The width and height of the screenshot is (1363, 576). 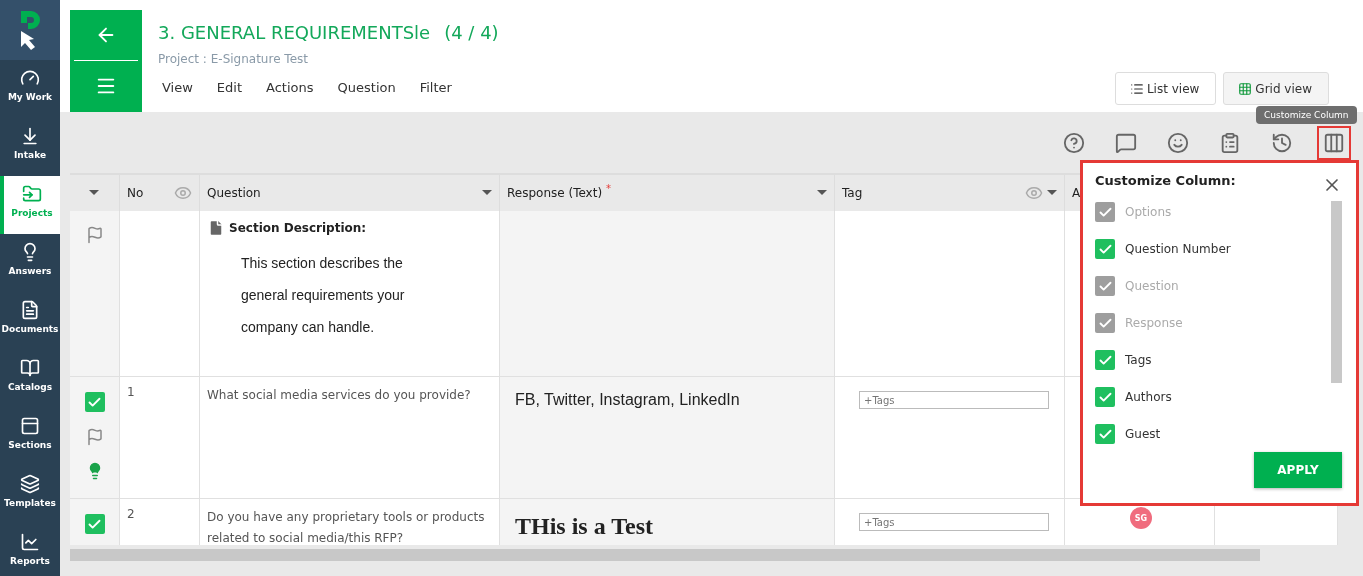 I want to click on section-description: This section describes the general requirements your company can handle., so click(x=323, y=295).